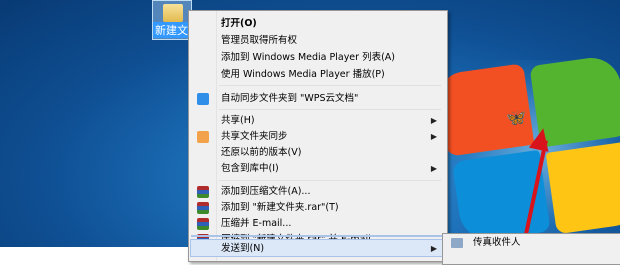 The height and width of the screenshot is (265, 620). I want to click on submenu-item-fax-recipient: 传真收件人, so click(531, 243).